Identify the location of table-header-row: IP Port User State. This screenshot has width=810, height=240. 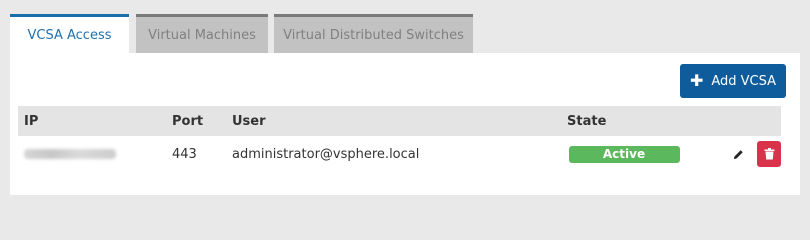
(399, 121).